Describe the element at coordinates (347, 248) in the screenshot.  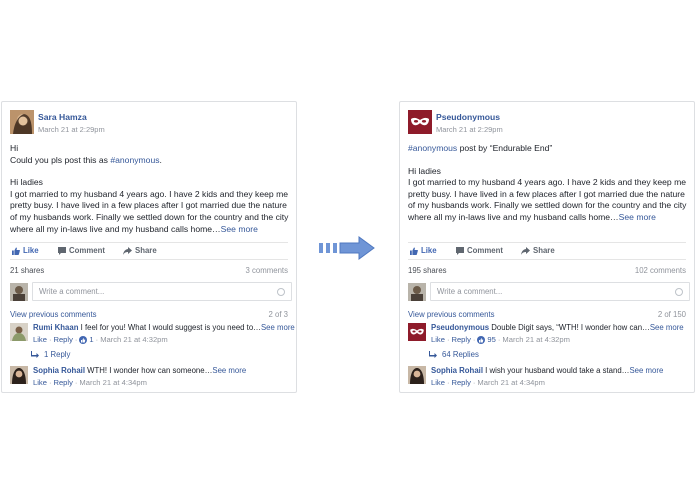
I see `right-arrow-icon` at that location.